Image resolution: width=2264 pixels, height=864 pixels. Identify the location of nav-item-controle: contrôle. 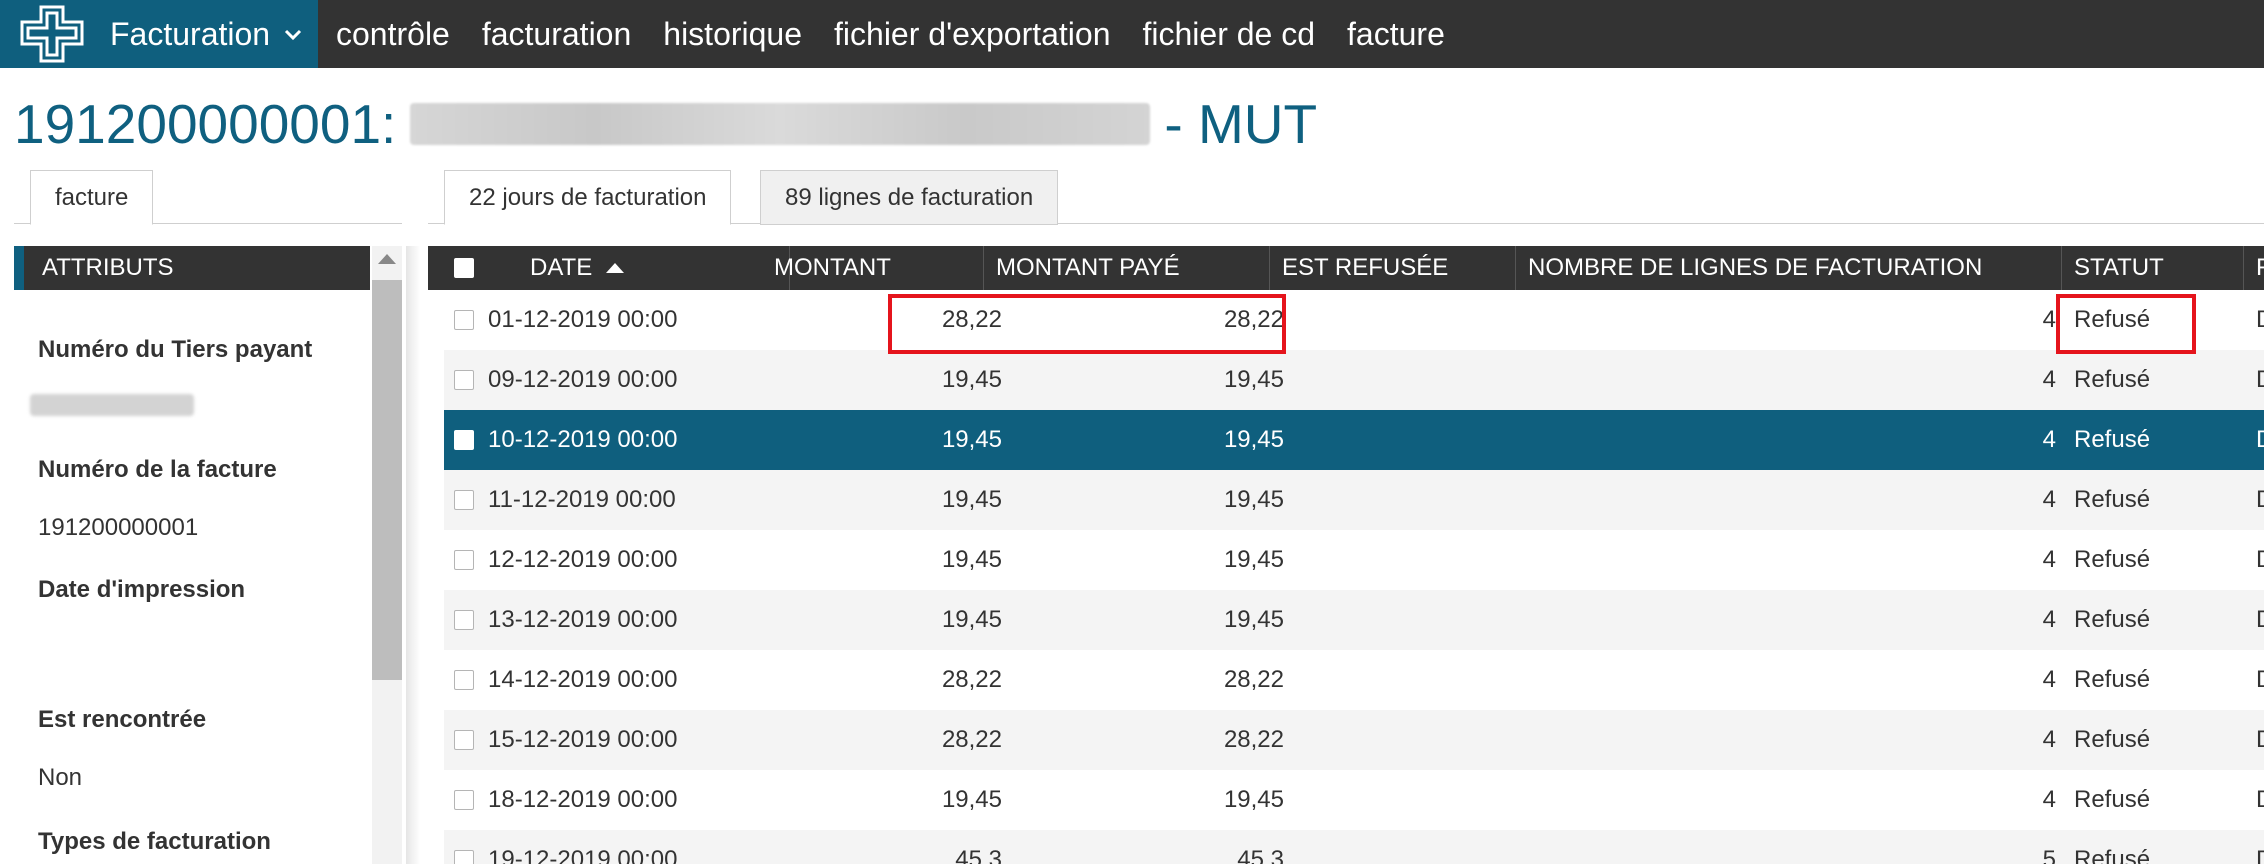
(393, 34).